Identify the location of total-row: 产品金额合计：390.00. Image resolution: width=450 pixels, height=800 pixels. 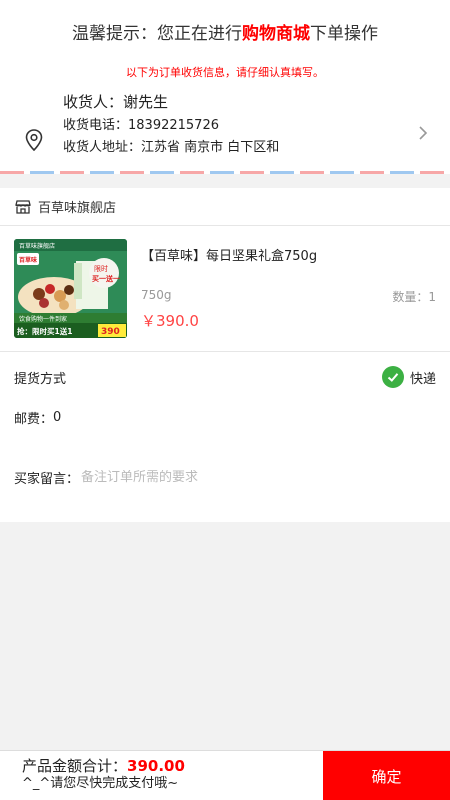
(172, 766).